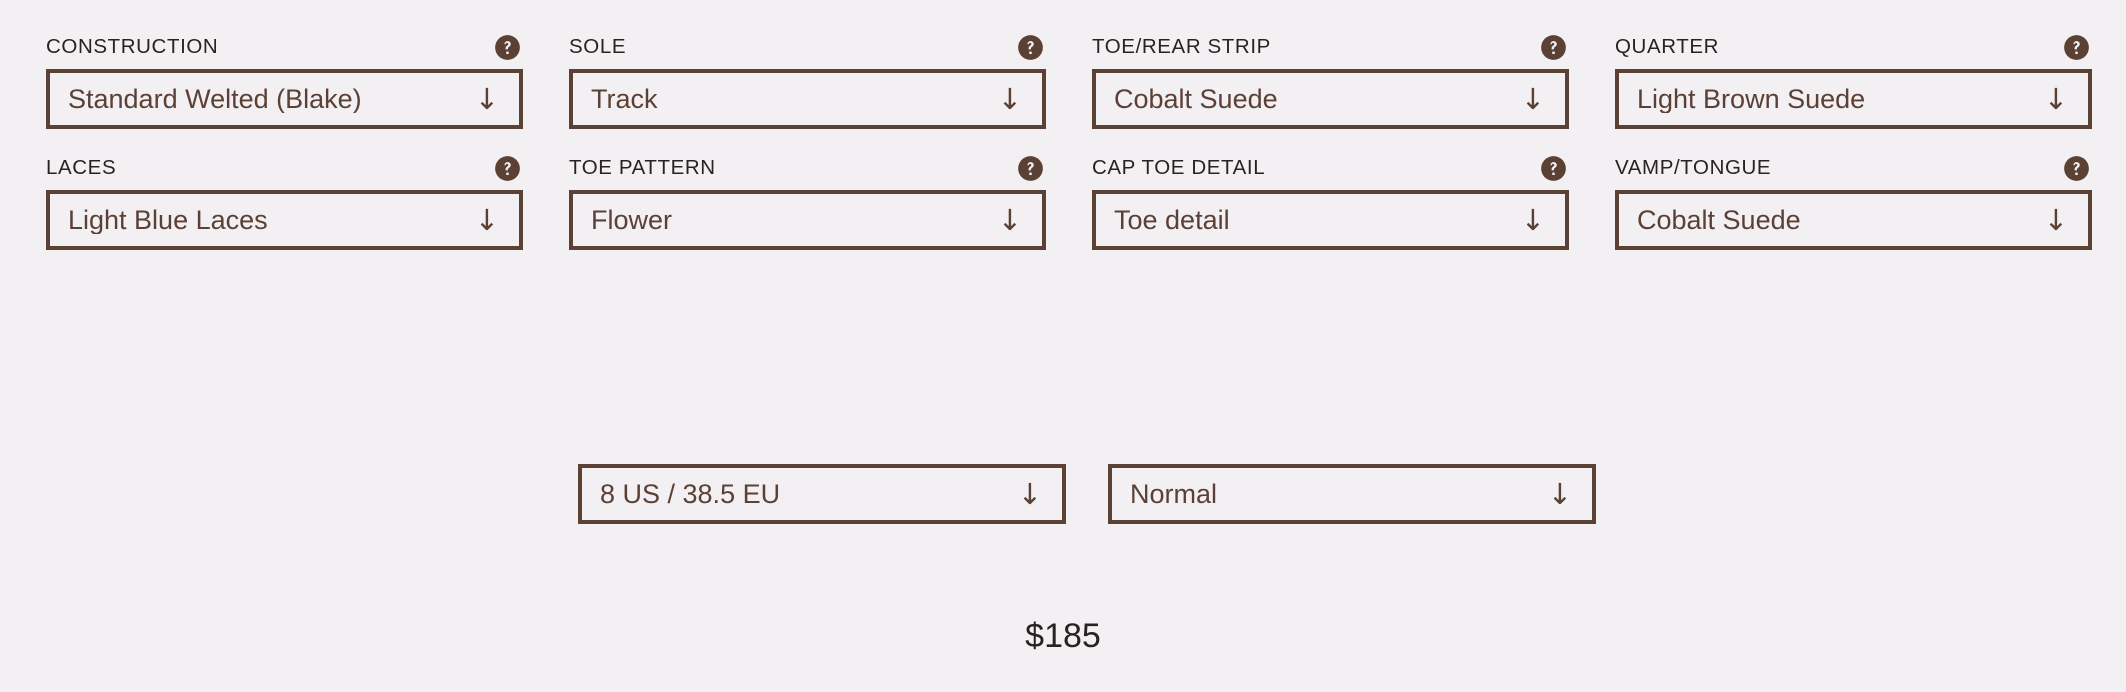  Describe the element at coordinates (284, 168) in the screenshot. I see `option-header-laces: LACES` at that location.